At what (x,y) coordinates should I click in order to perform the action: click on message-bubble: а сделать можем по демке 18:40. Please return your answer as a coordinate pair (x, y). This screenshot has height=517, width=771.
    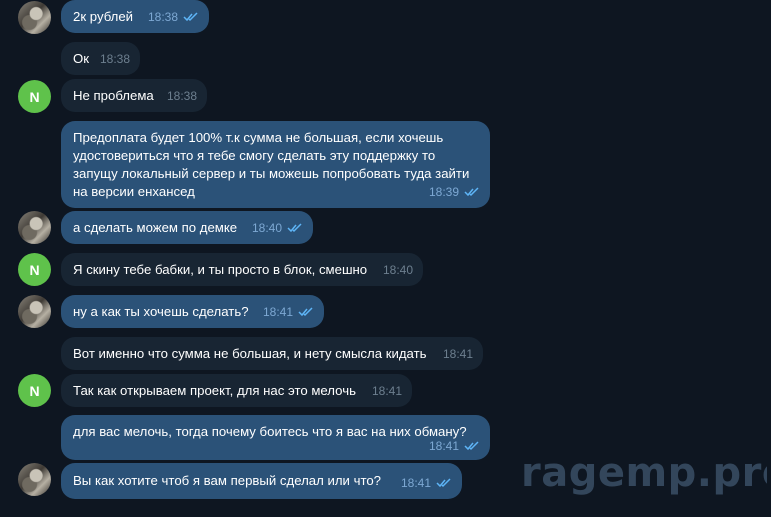
    Looking at the image, I should click on (187, 227).